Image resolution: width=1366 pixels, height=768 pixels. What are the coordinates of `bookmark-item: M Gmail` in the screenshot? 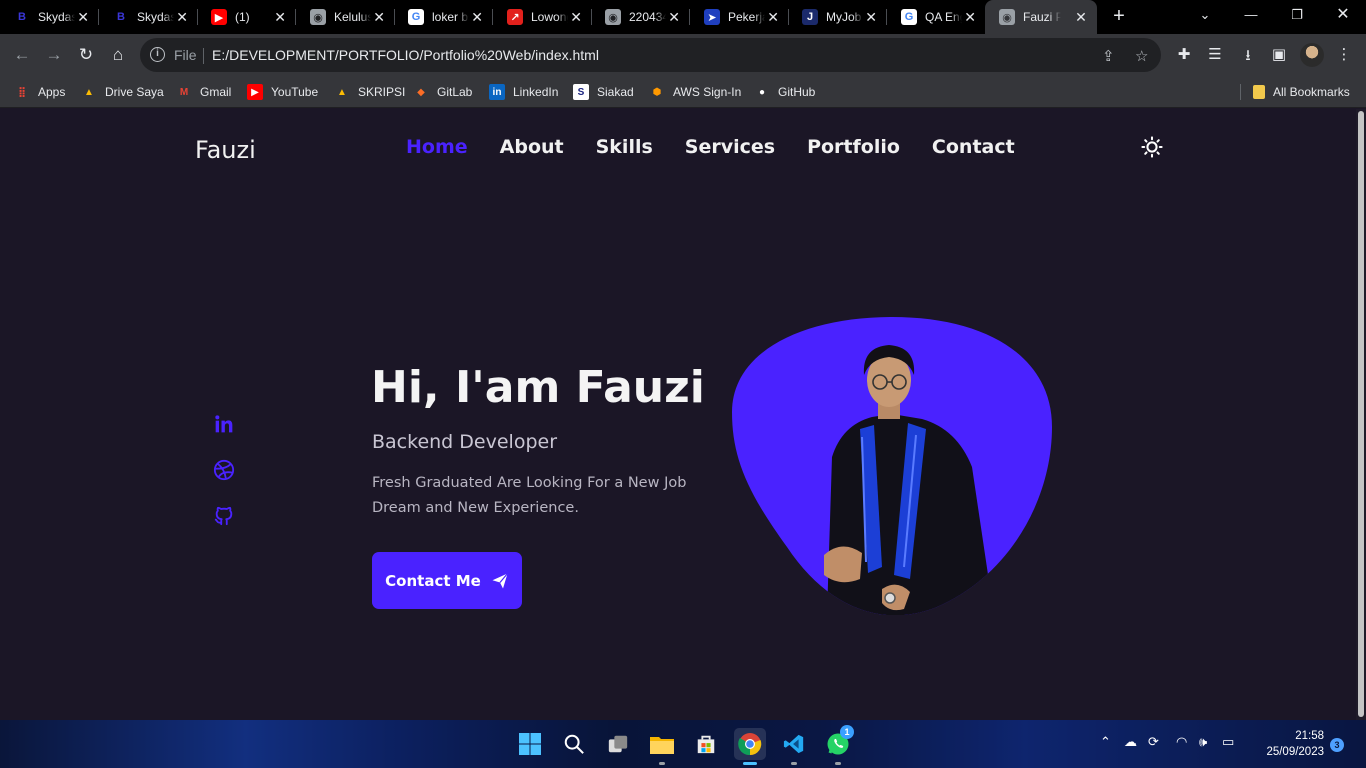 It's located at (204, 92).